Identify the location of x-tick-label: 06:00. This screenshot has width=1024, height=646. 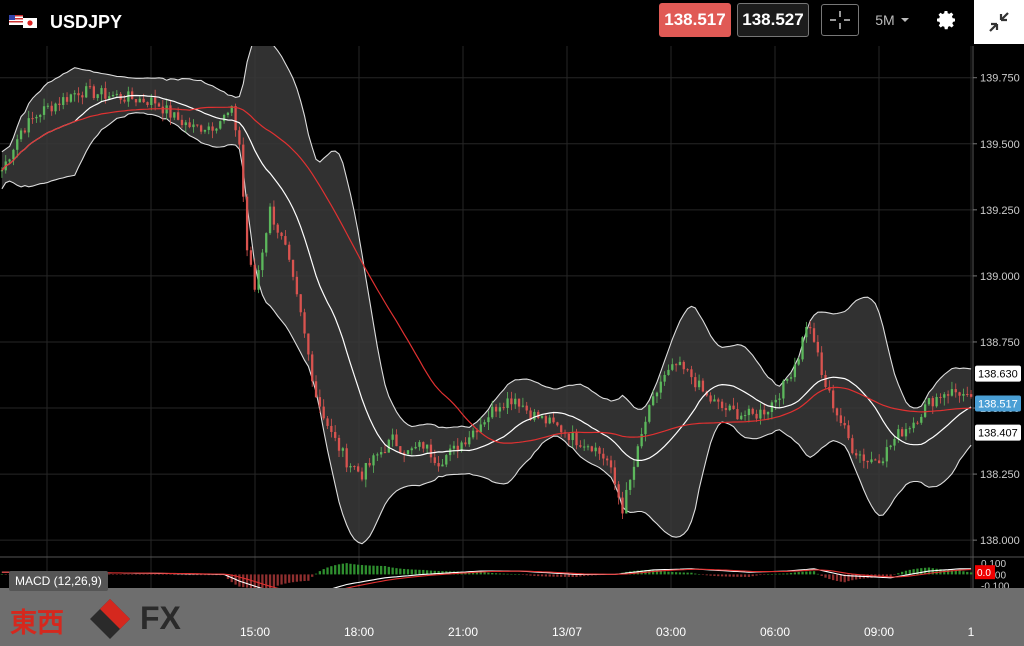
(775, 632).